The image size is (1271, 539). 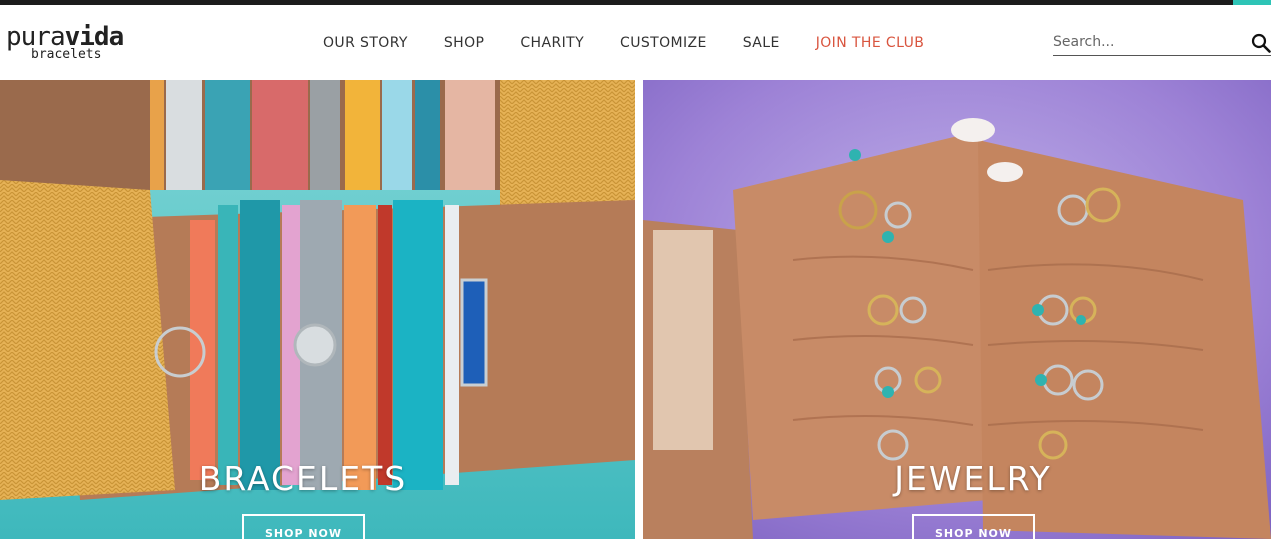 I want to click on panel-divider, so click(x=639, y=309).